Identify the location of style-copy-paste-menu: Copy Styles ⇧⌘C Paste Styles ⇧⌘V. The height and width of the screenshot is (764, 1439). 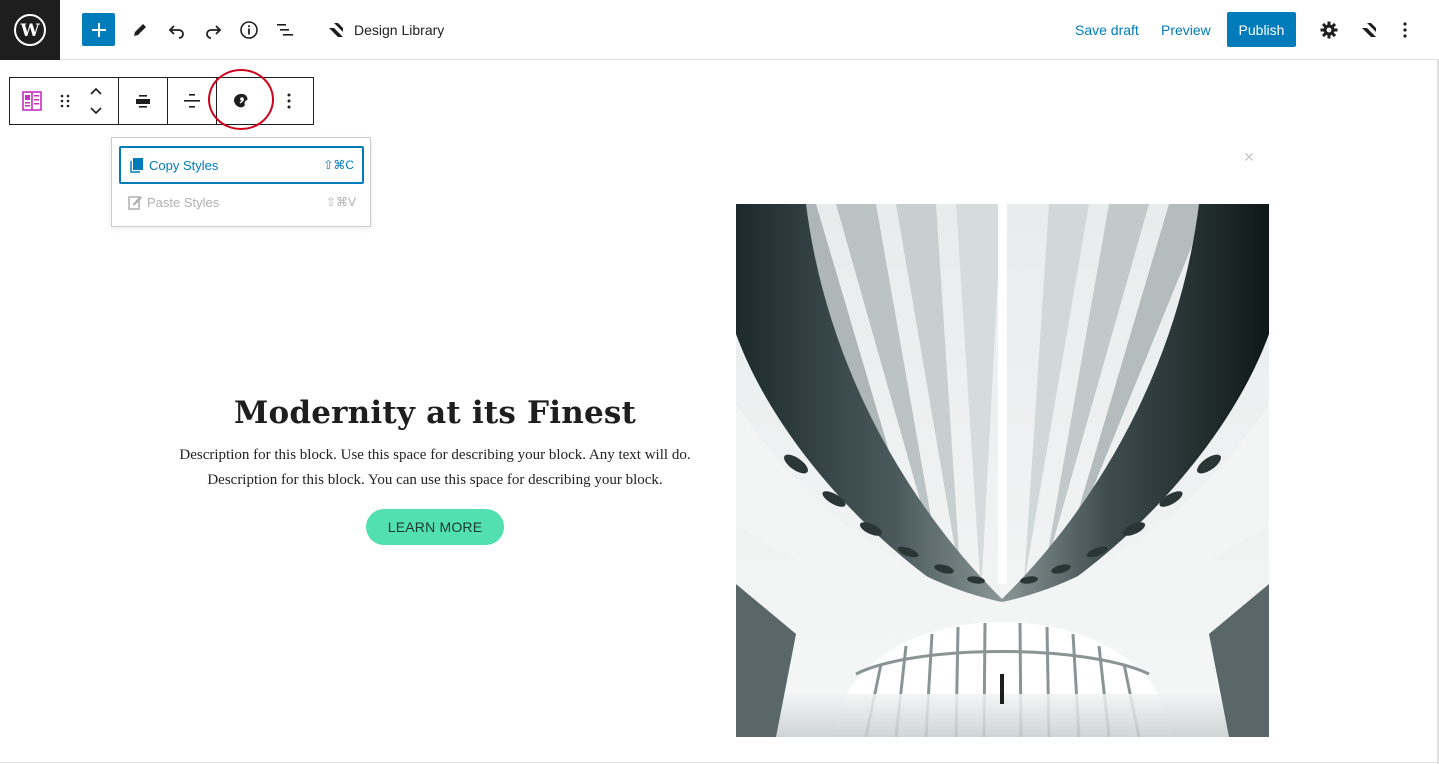
(241, 182).